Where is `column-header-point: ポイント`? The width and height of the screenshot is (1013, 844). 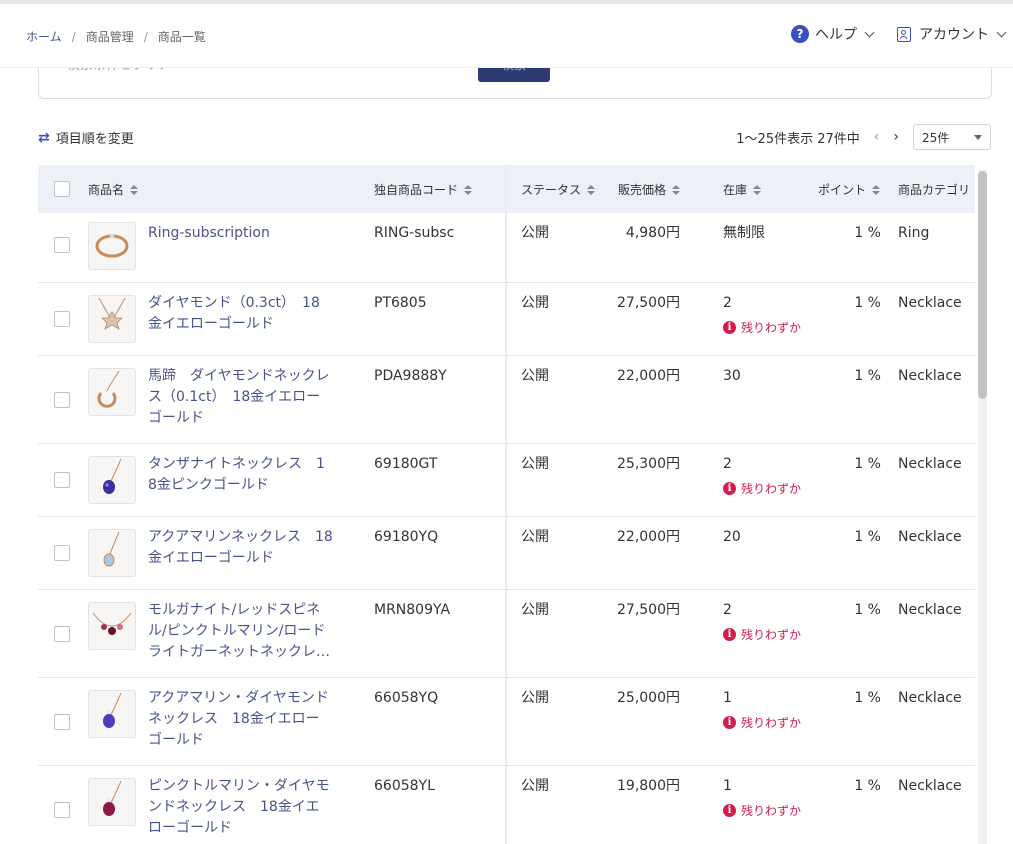
column-header-point: ポイント is located at coordinates (849, 189).